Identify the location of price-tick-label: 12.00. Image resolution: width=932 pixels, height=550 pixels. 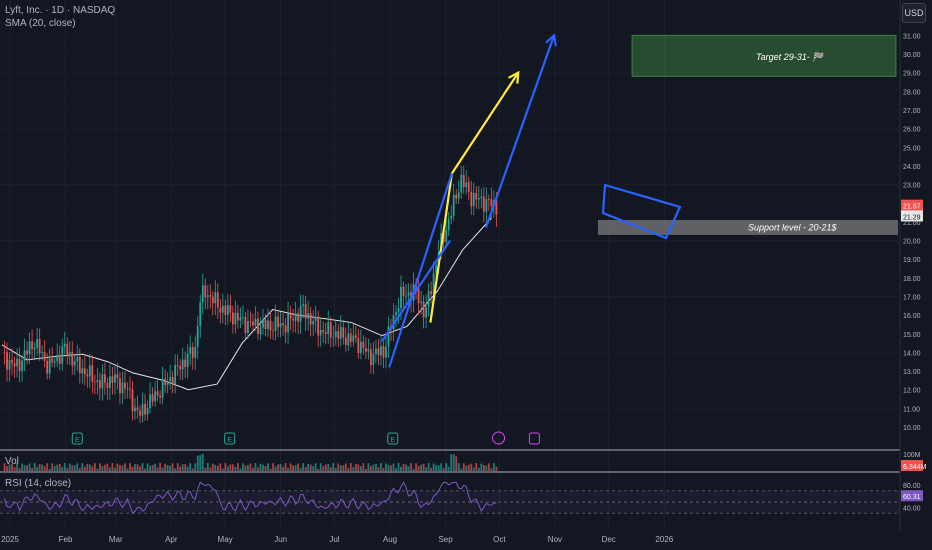
(912, 391).